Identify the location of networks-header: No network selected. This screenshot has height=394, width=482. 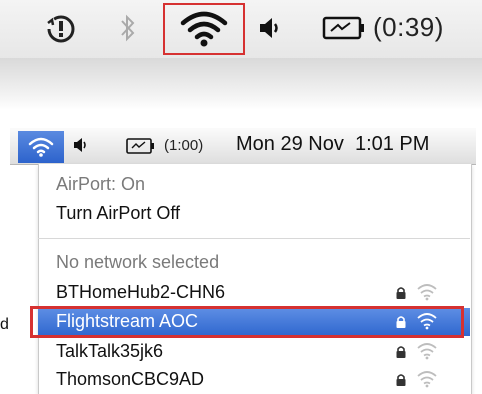
(138, 262).